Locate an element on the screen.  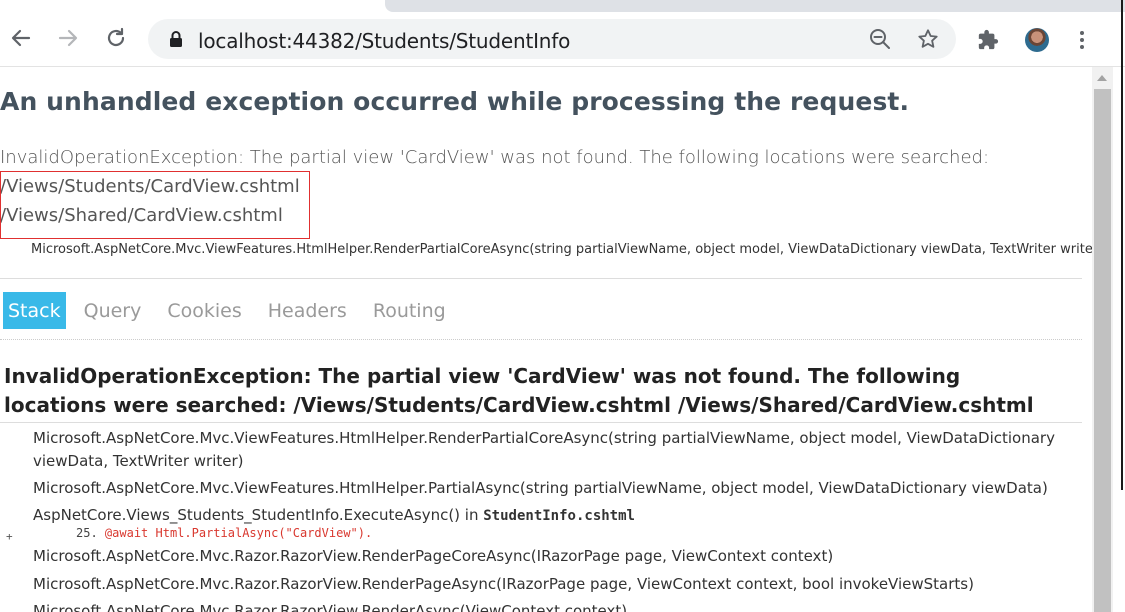
window-edge is located at coordinates (1119, 339).